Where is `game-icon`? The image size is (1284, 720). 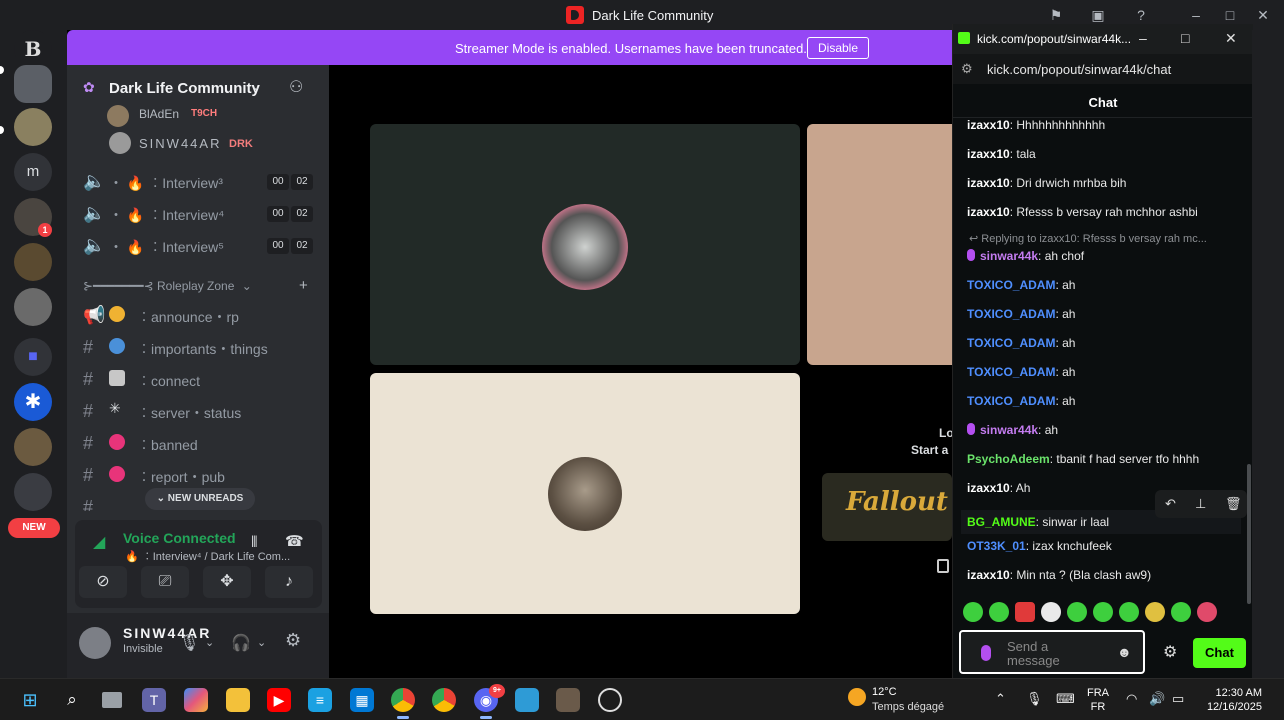
game-icon is located at coordinates (568, 700).